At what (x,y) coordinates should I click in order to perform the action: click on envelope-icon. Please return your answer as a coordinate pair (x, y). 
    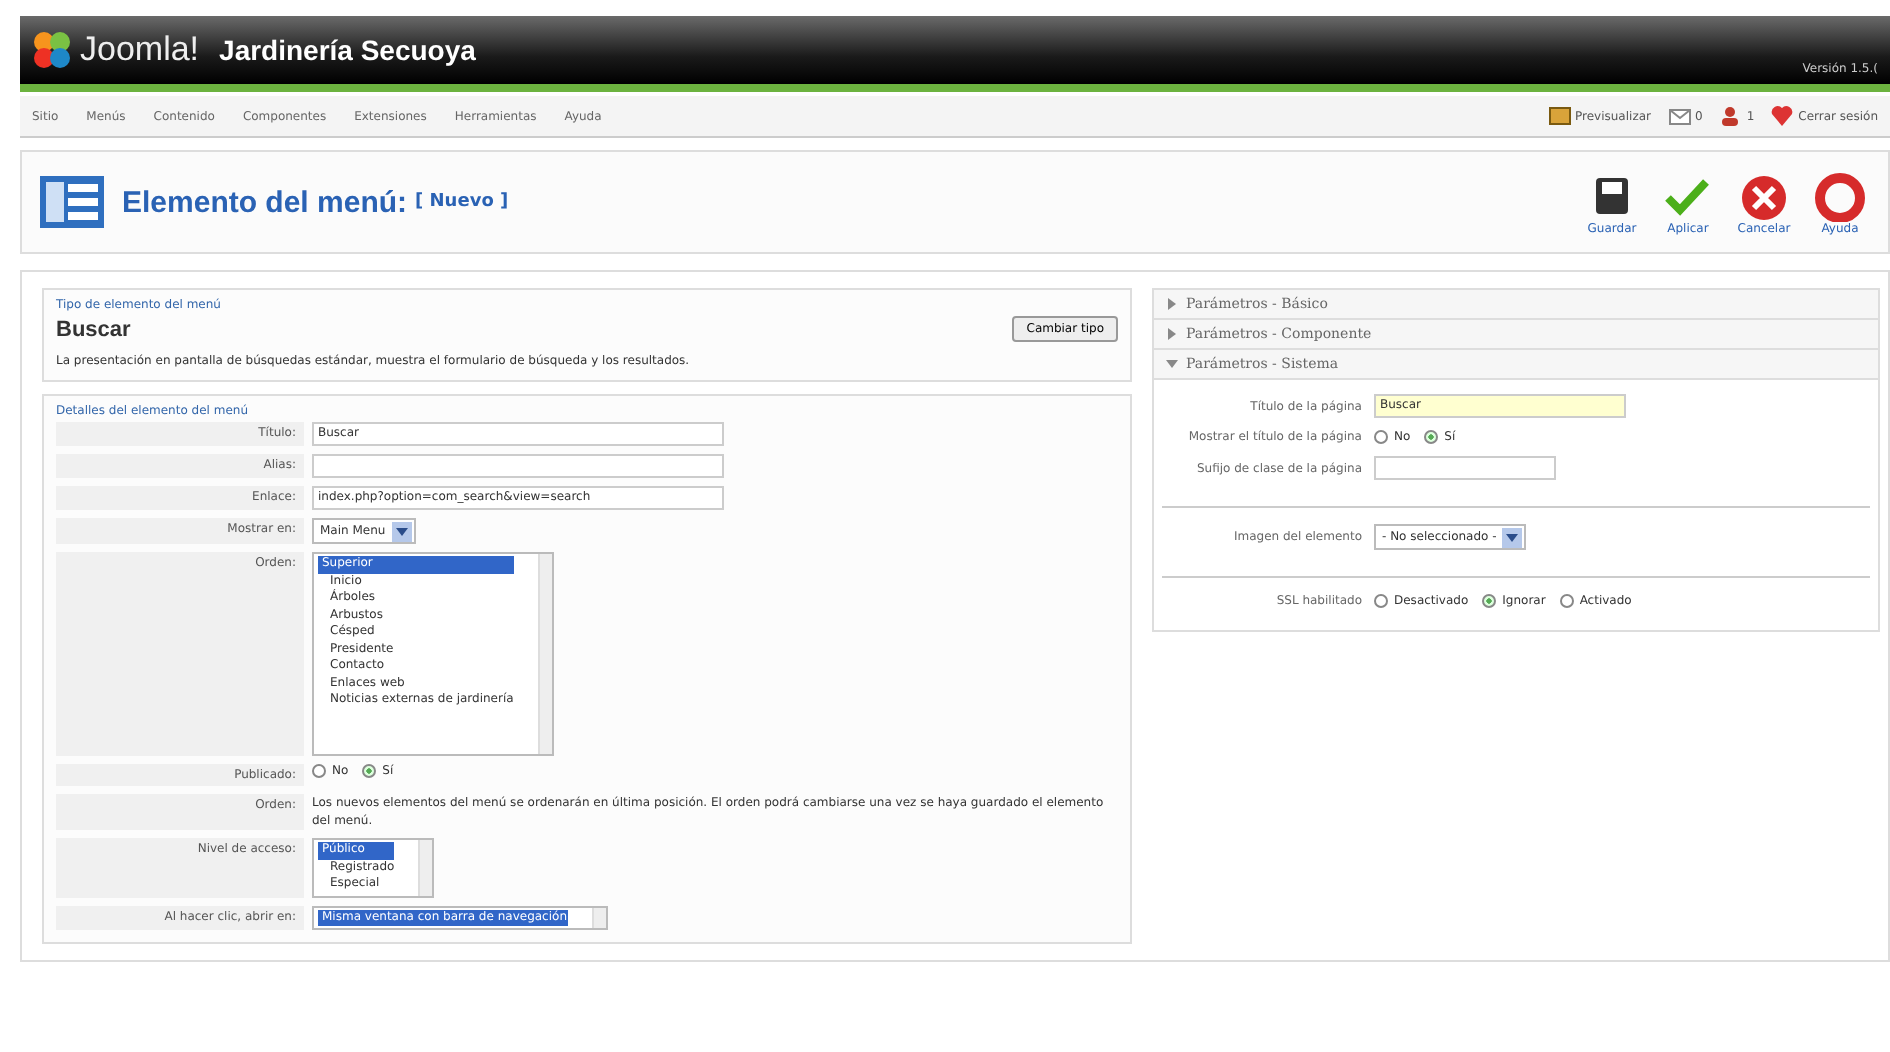
    Looking at the image, I should click on (1679, 116).